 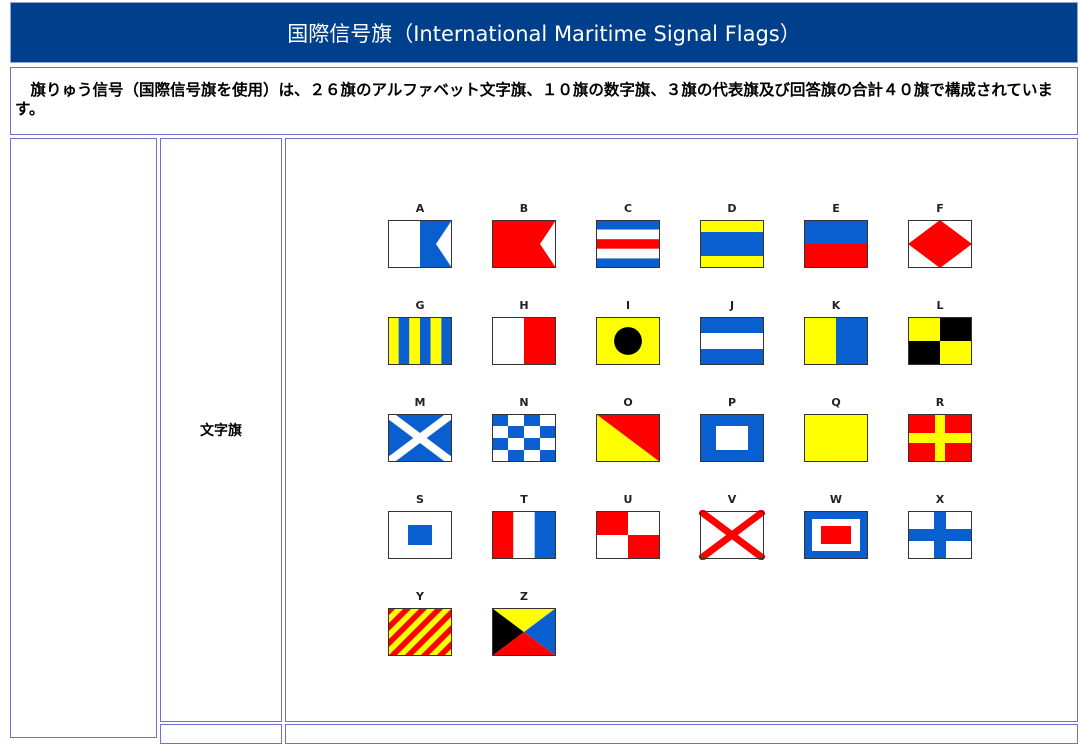 I want to click on flag-letter: X, so click(x=940, y=499).